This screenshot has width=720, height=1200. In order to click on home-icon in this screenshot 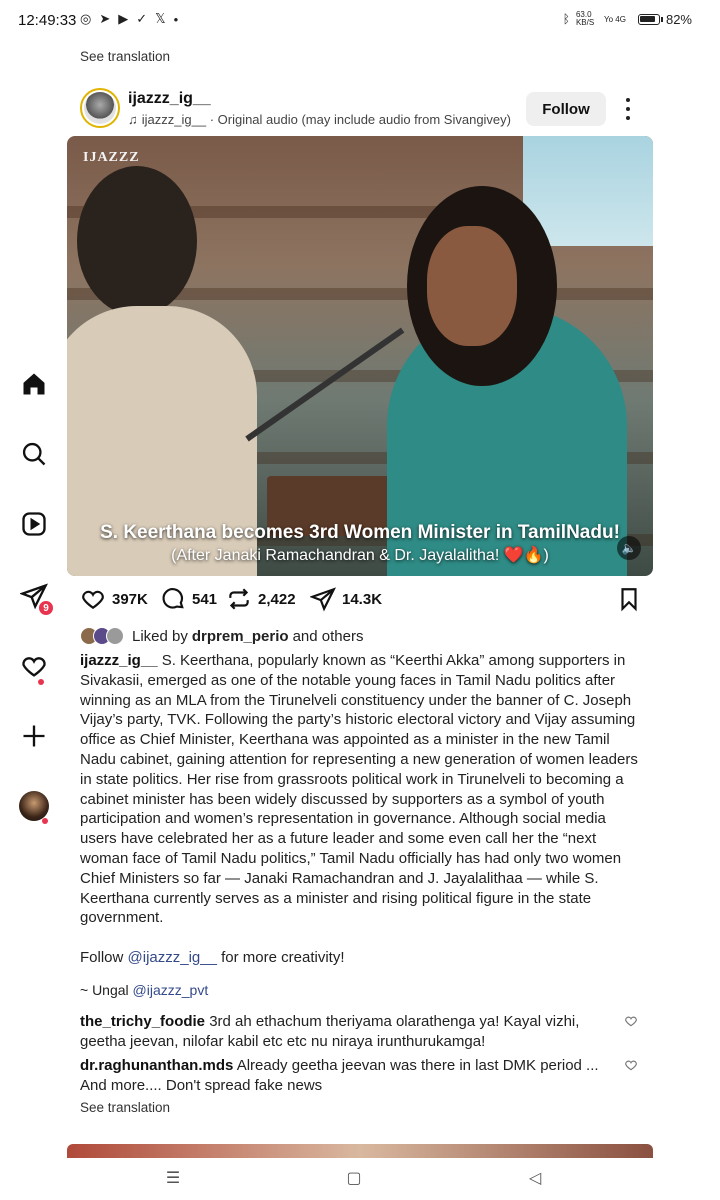, I will do `click(34, 384)`.